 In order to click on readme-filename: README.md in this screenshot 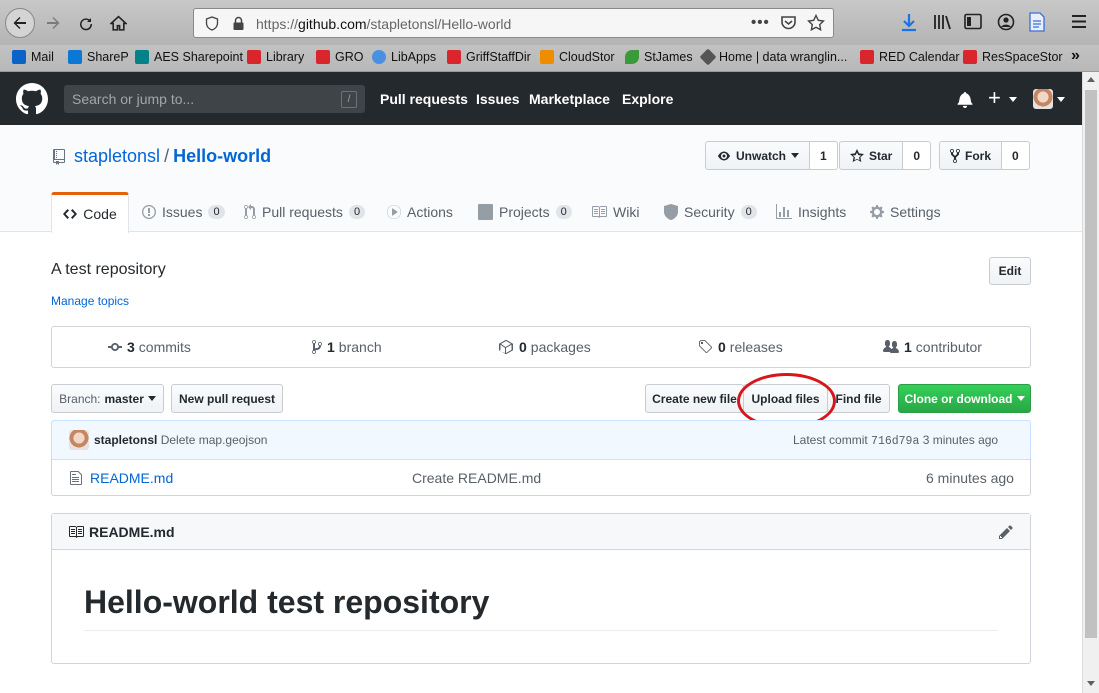, I will do `click(132, 532)`.